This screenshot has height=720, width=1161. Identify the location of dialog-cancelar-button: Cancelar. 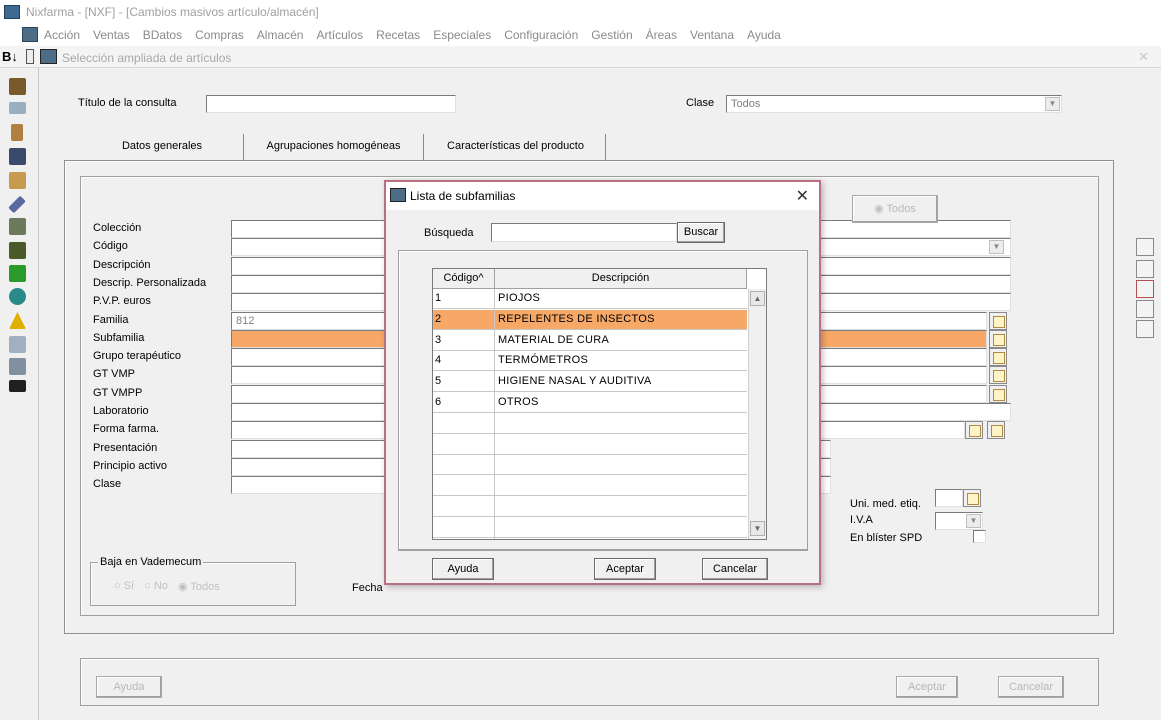
(735, 569).